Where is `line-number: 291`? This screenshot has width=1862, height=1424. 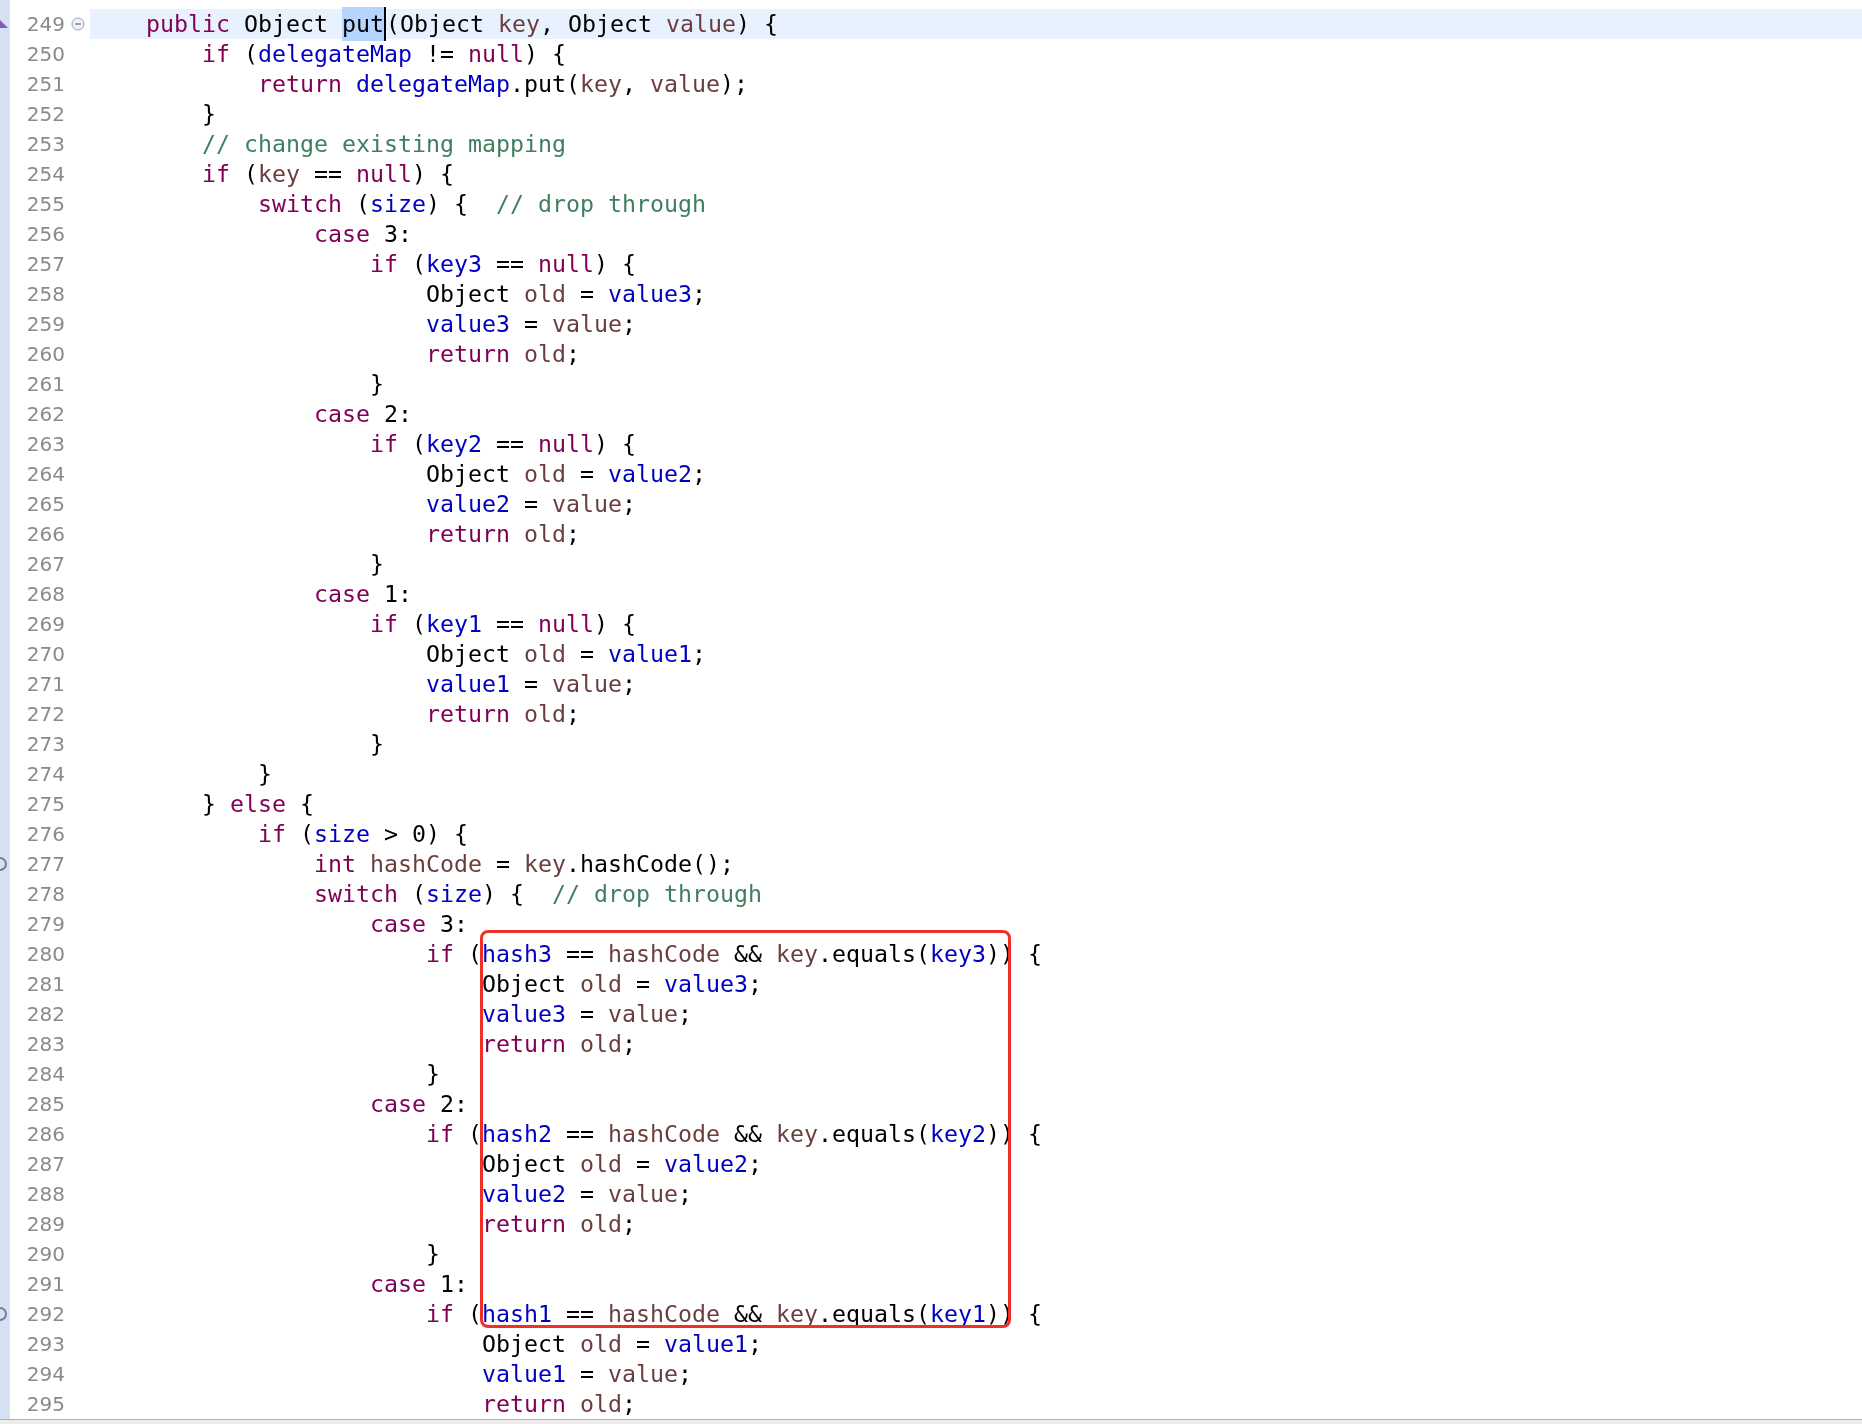
line-number: 291 is located at coordinates (45, 1284).